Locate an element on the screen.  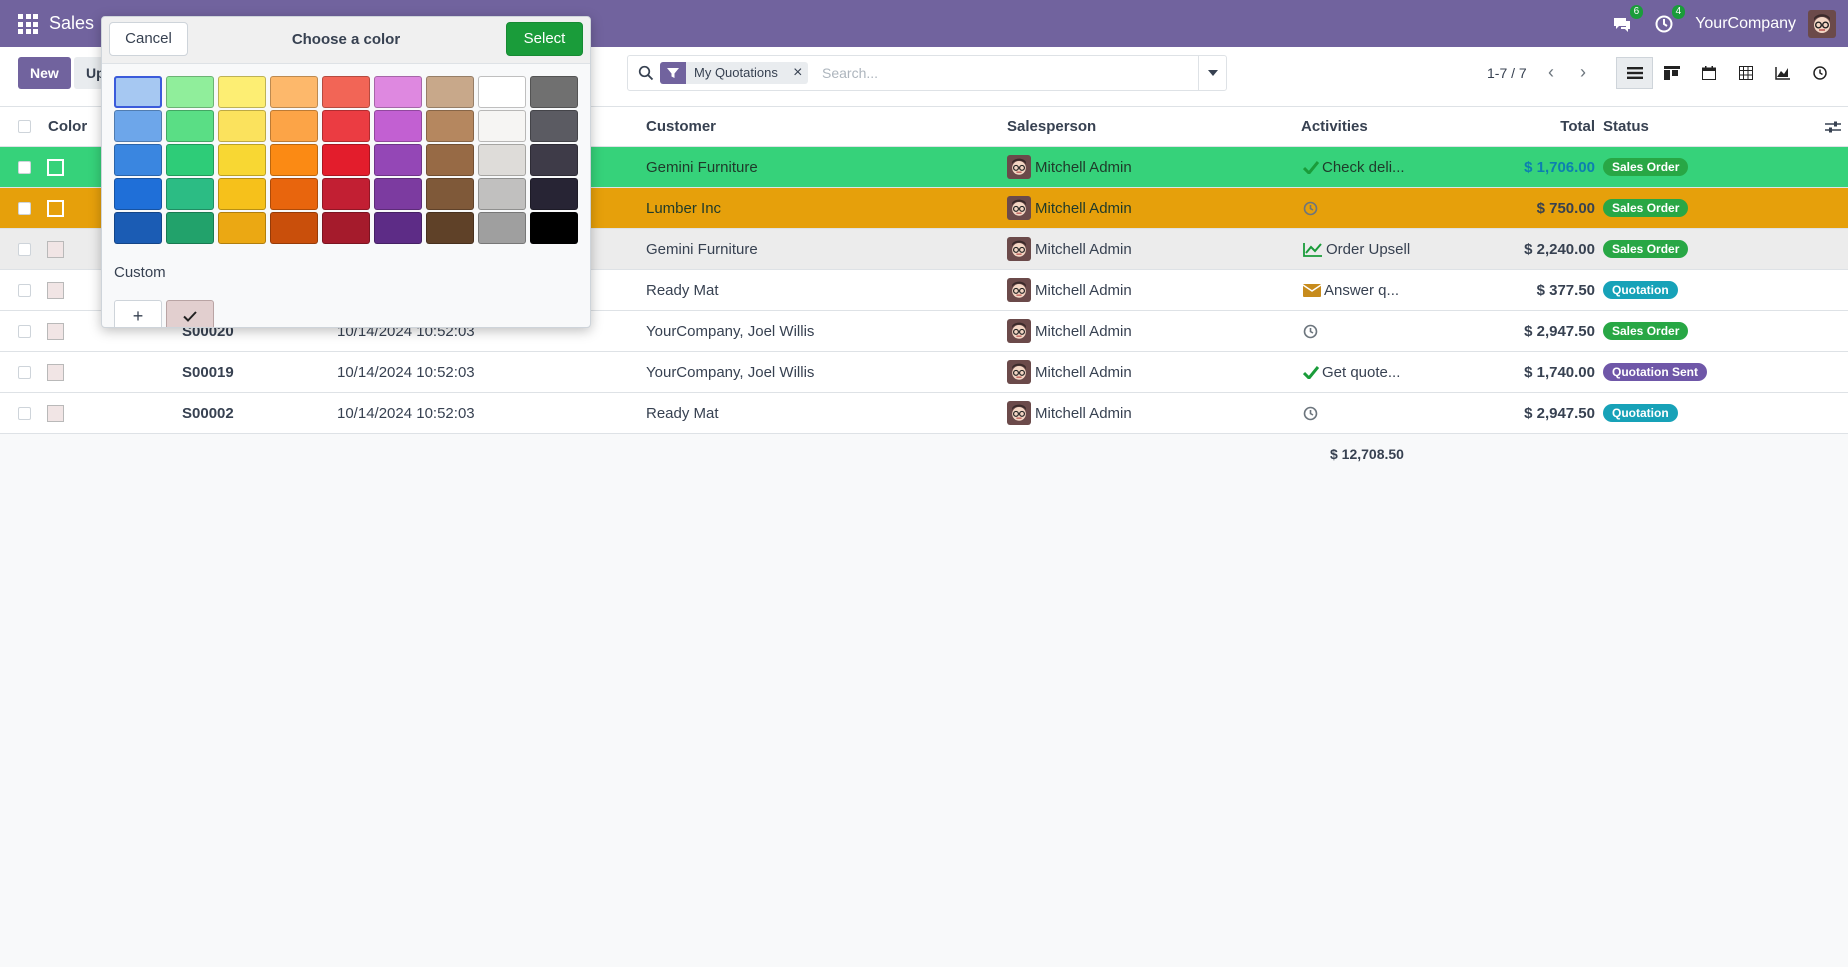
header-total: Total is located at coordinates (1537, 126).